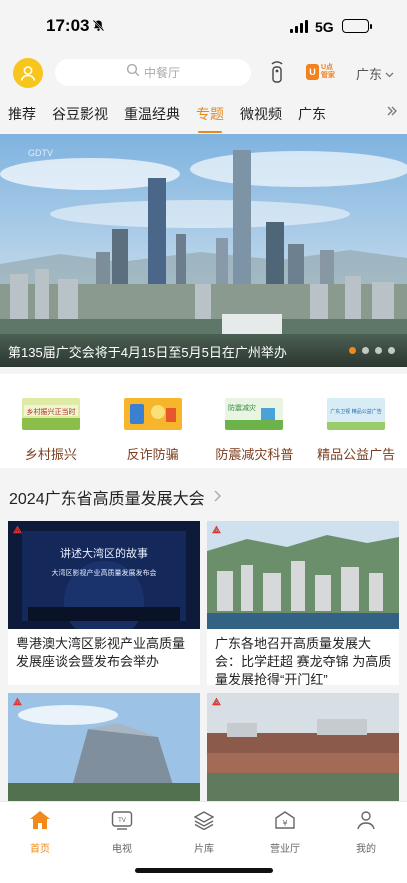 This screenshot has height=883, width=407. What do you see at coordinates (152, 454) in the screenshot?
I see `entry-anti-fraud-label: 反诈防骗` at bounding box center [152, 454].